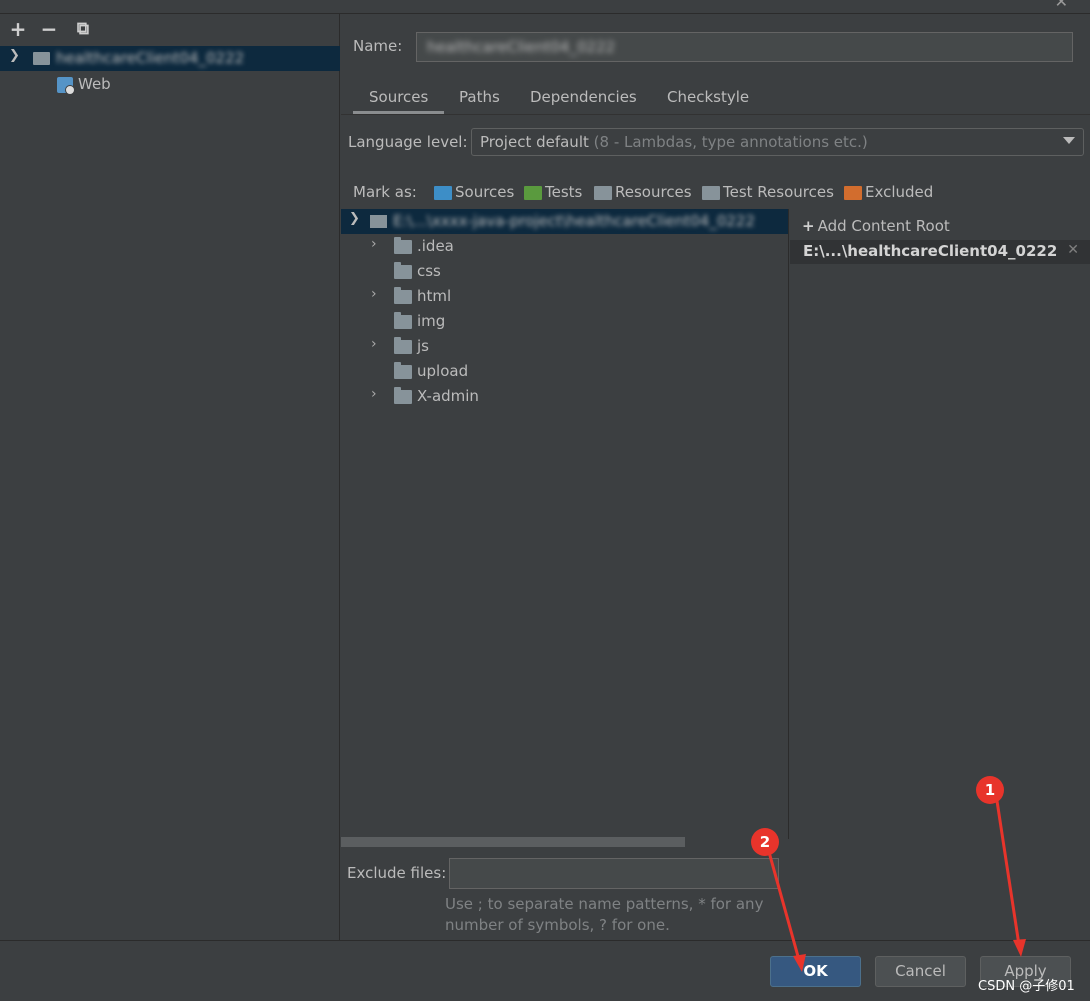 This screenshot has height=1001, width=1090. What do you see at coordinates (1008, 873) in the screenshot?
I see `arrow-to-apply` at bounding box center [1008, 873].